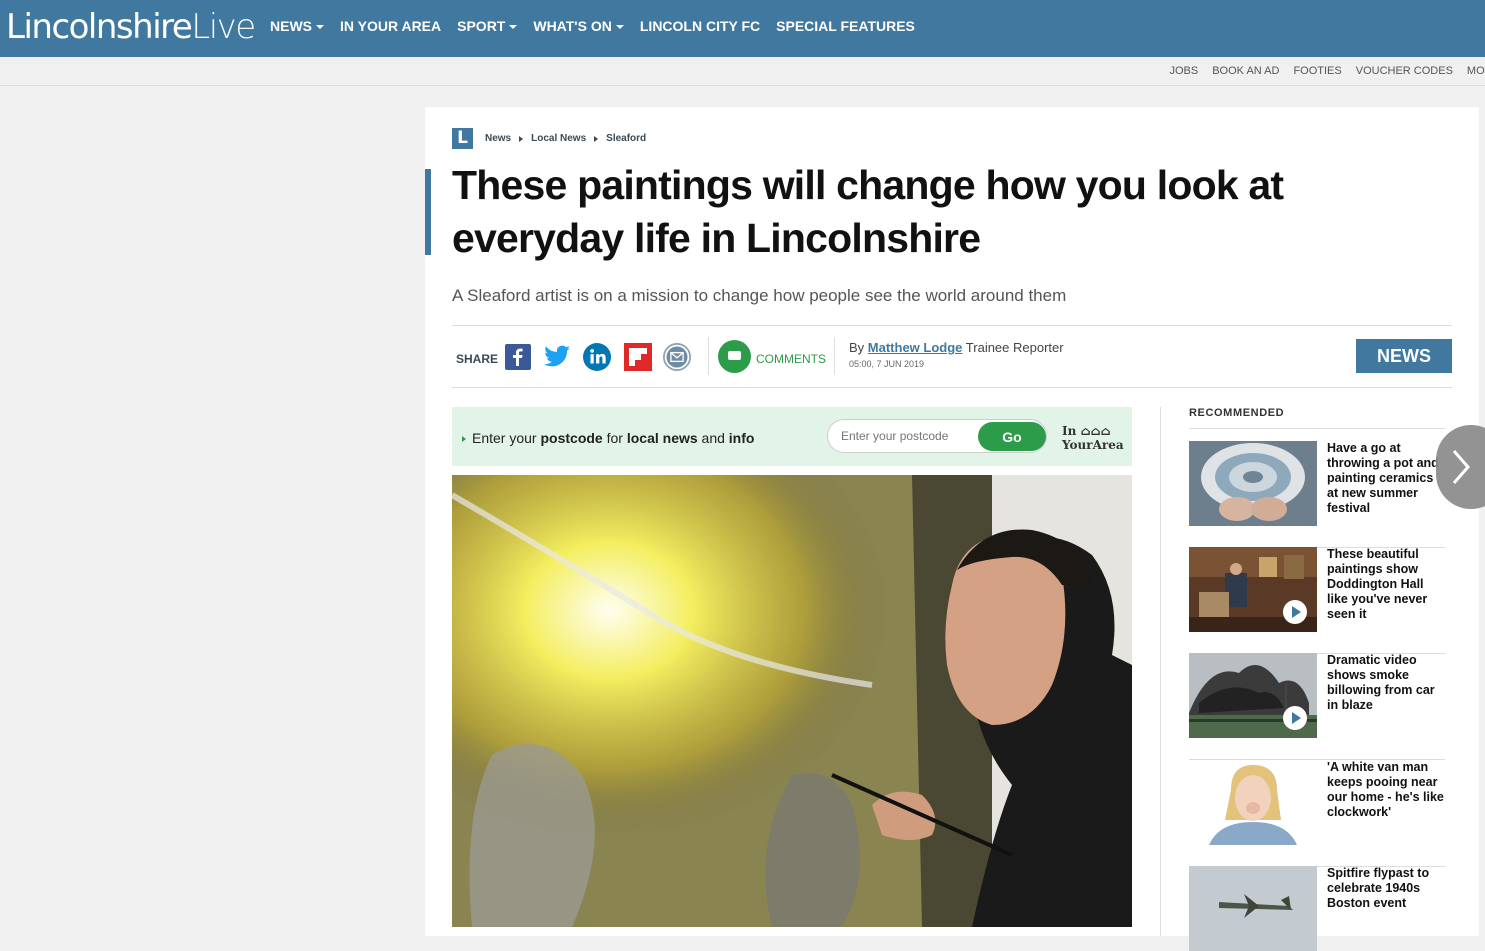 This screenshot has height=951, width=1485. I want to click on carousel-next-button, so click(1460, 467).